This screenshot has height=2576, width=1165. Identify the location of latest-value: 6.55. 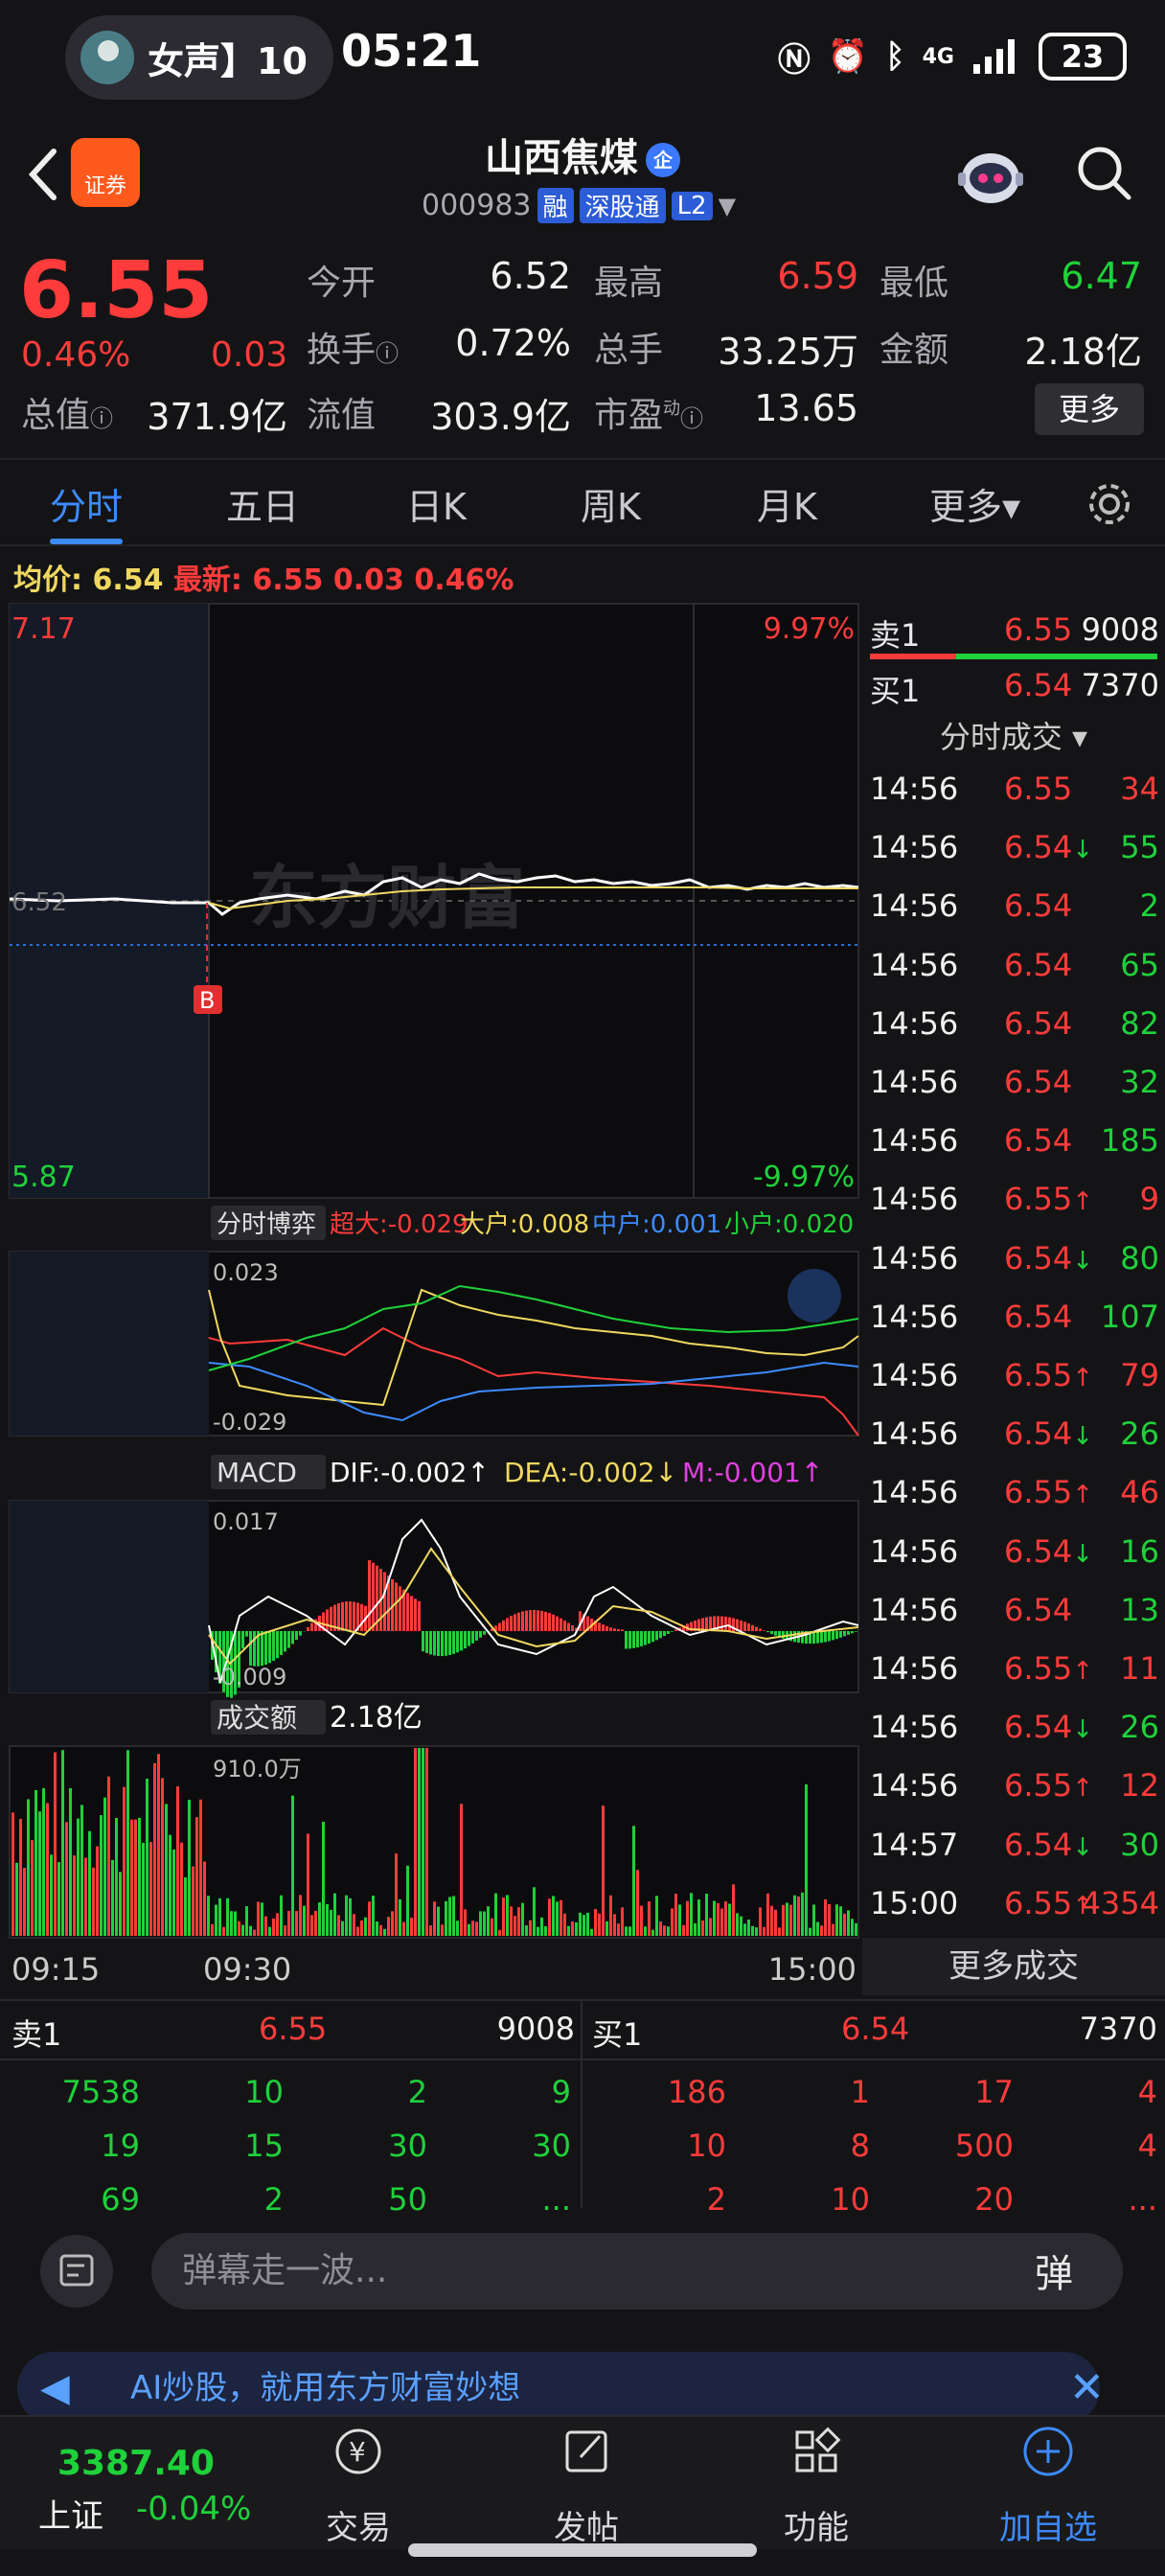
(288, 580).